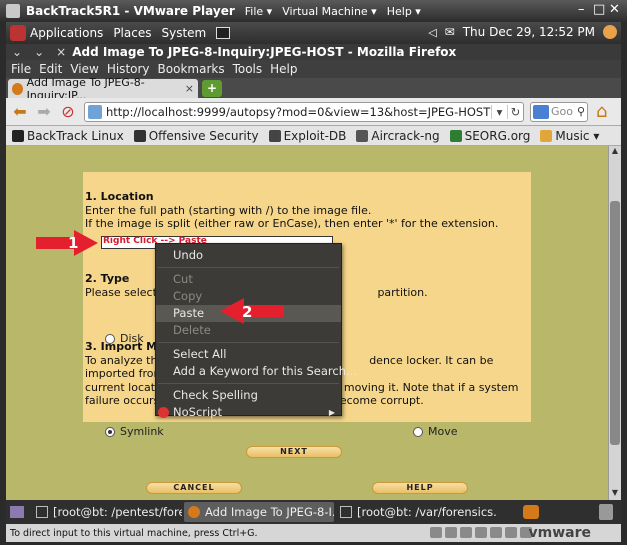 The width and height of the screenshot is (627, 545). Describe the element at coordinates (432, 32) in the screenshot. I see `volume-icon: ◁` at that location.